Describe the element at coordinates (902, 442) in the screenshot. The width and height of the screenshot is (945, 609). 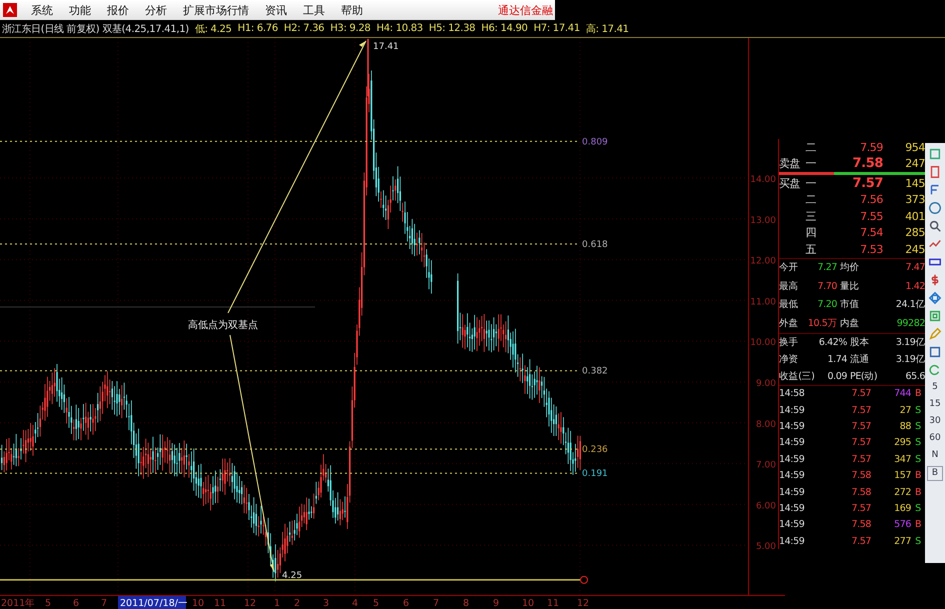
I see `tick-volume: 295` at that location.